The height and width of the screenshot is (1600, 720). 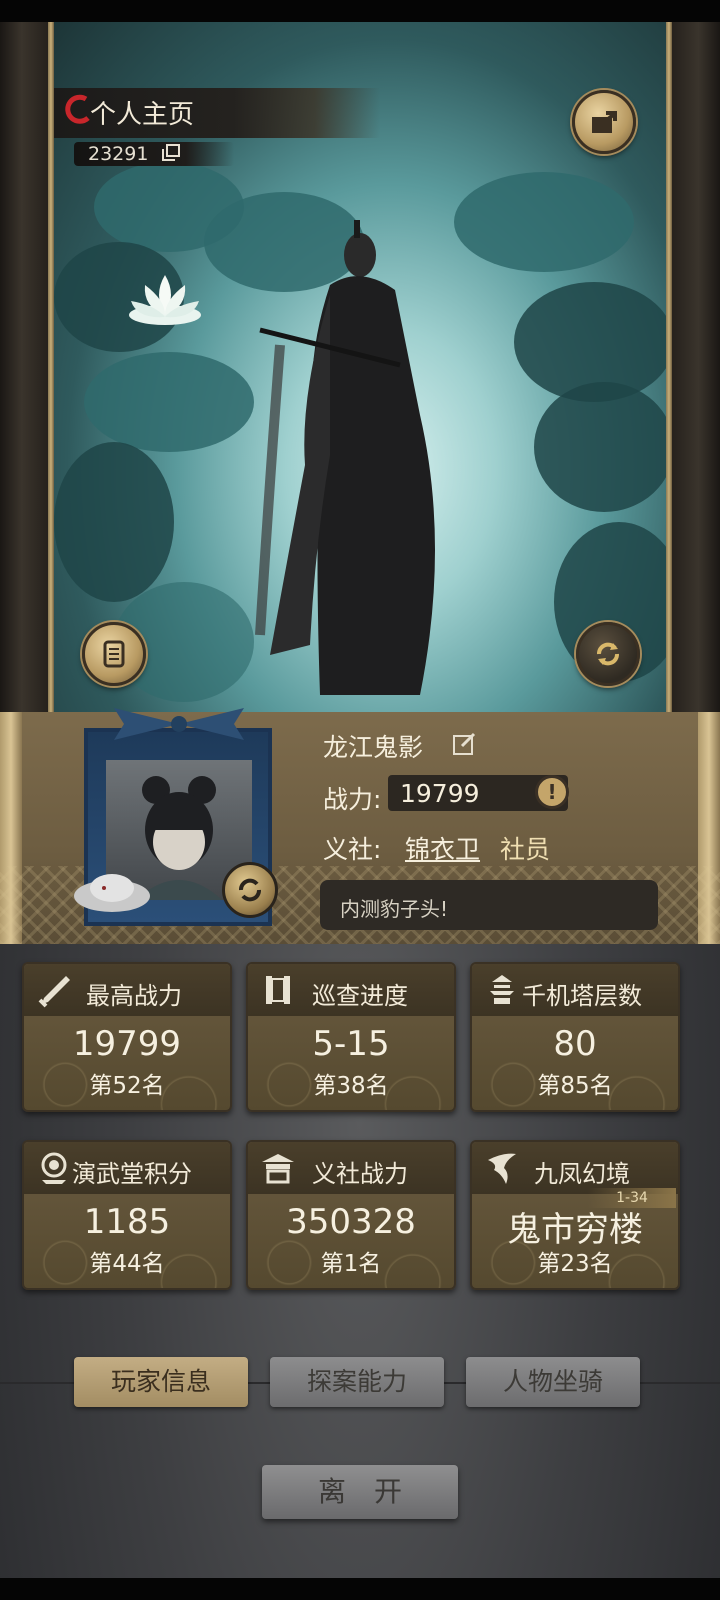 What do you see at coordinates (112, 893) in the screenshot?
I see `rabbit-pet-icon` at bounding box center [112, 893].